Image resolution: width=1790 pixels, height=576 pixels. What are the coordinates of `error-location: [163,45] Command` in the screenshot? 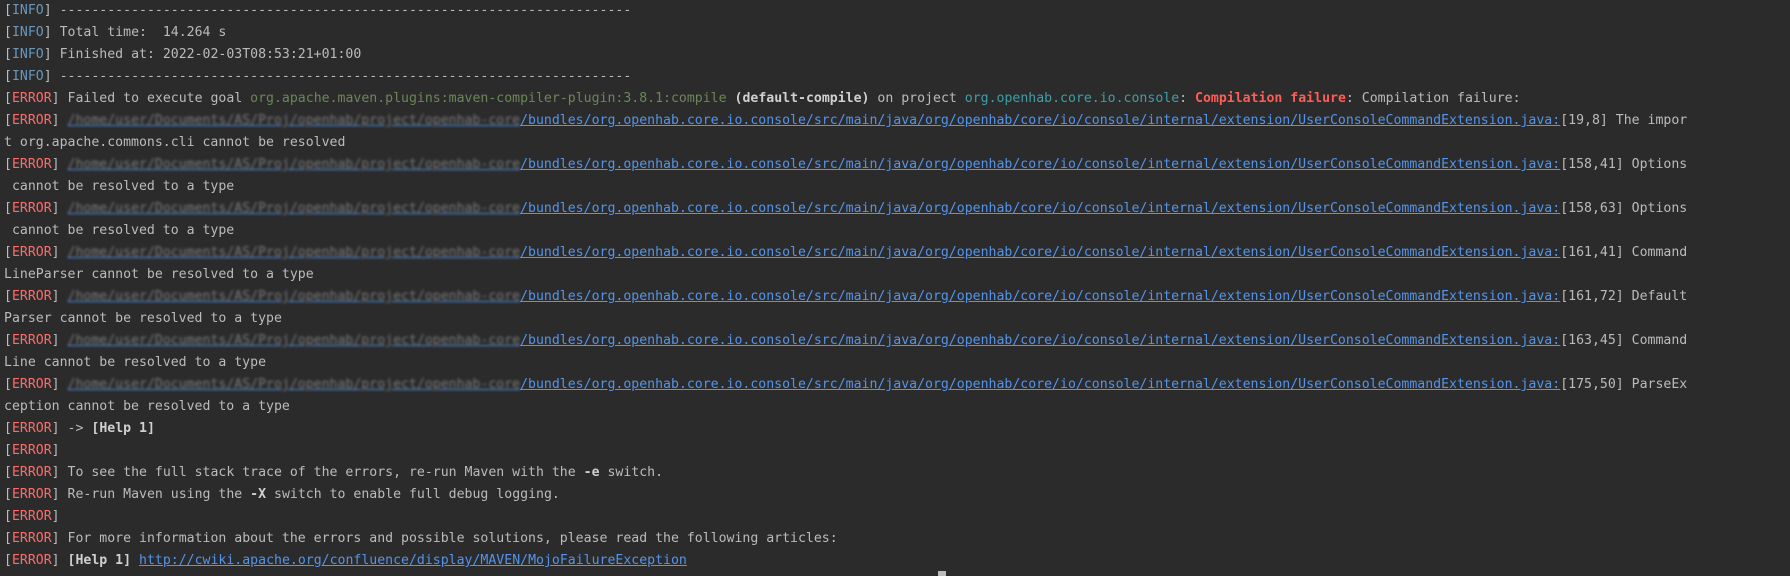 It's located at (1624, 340).